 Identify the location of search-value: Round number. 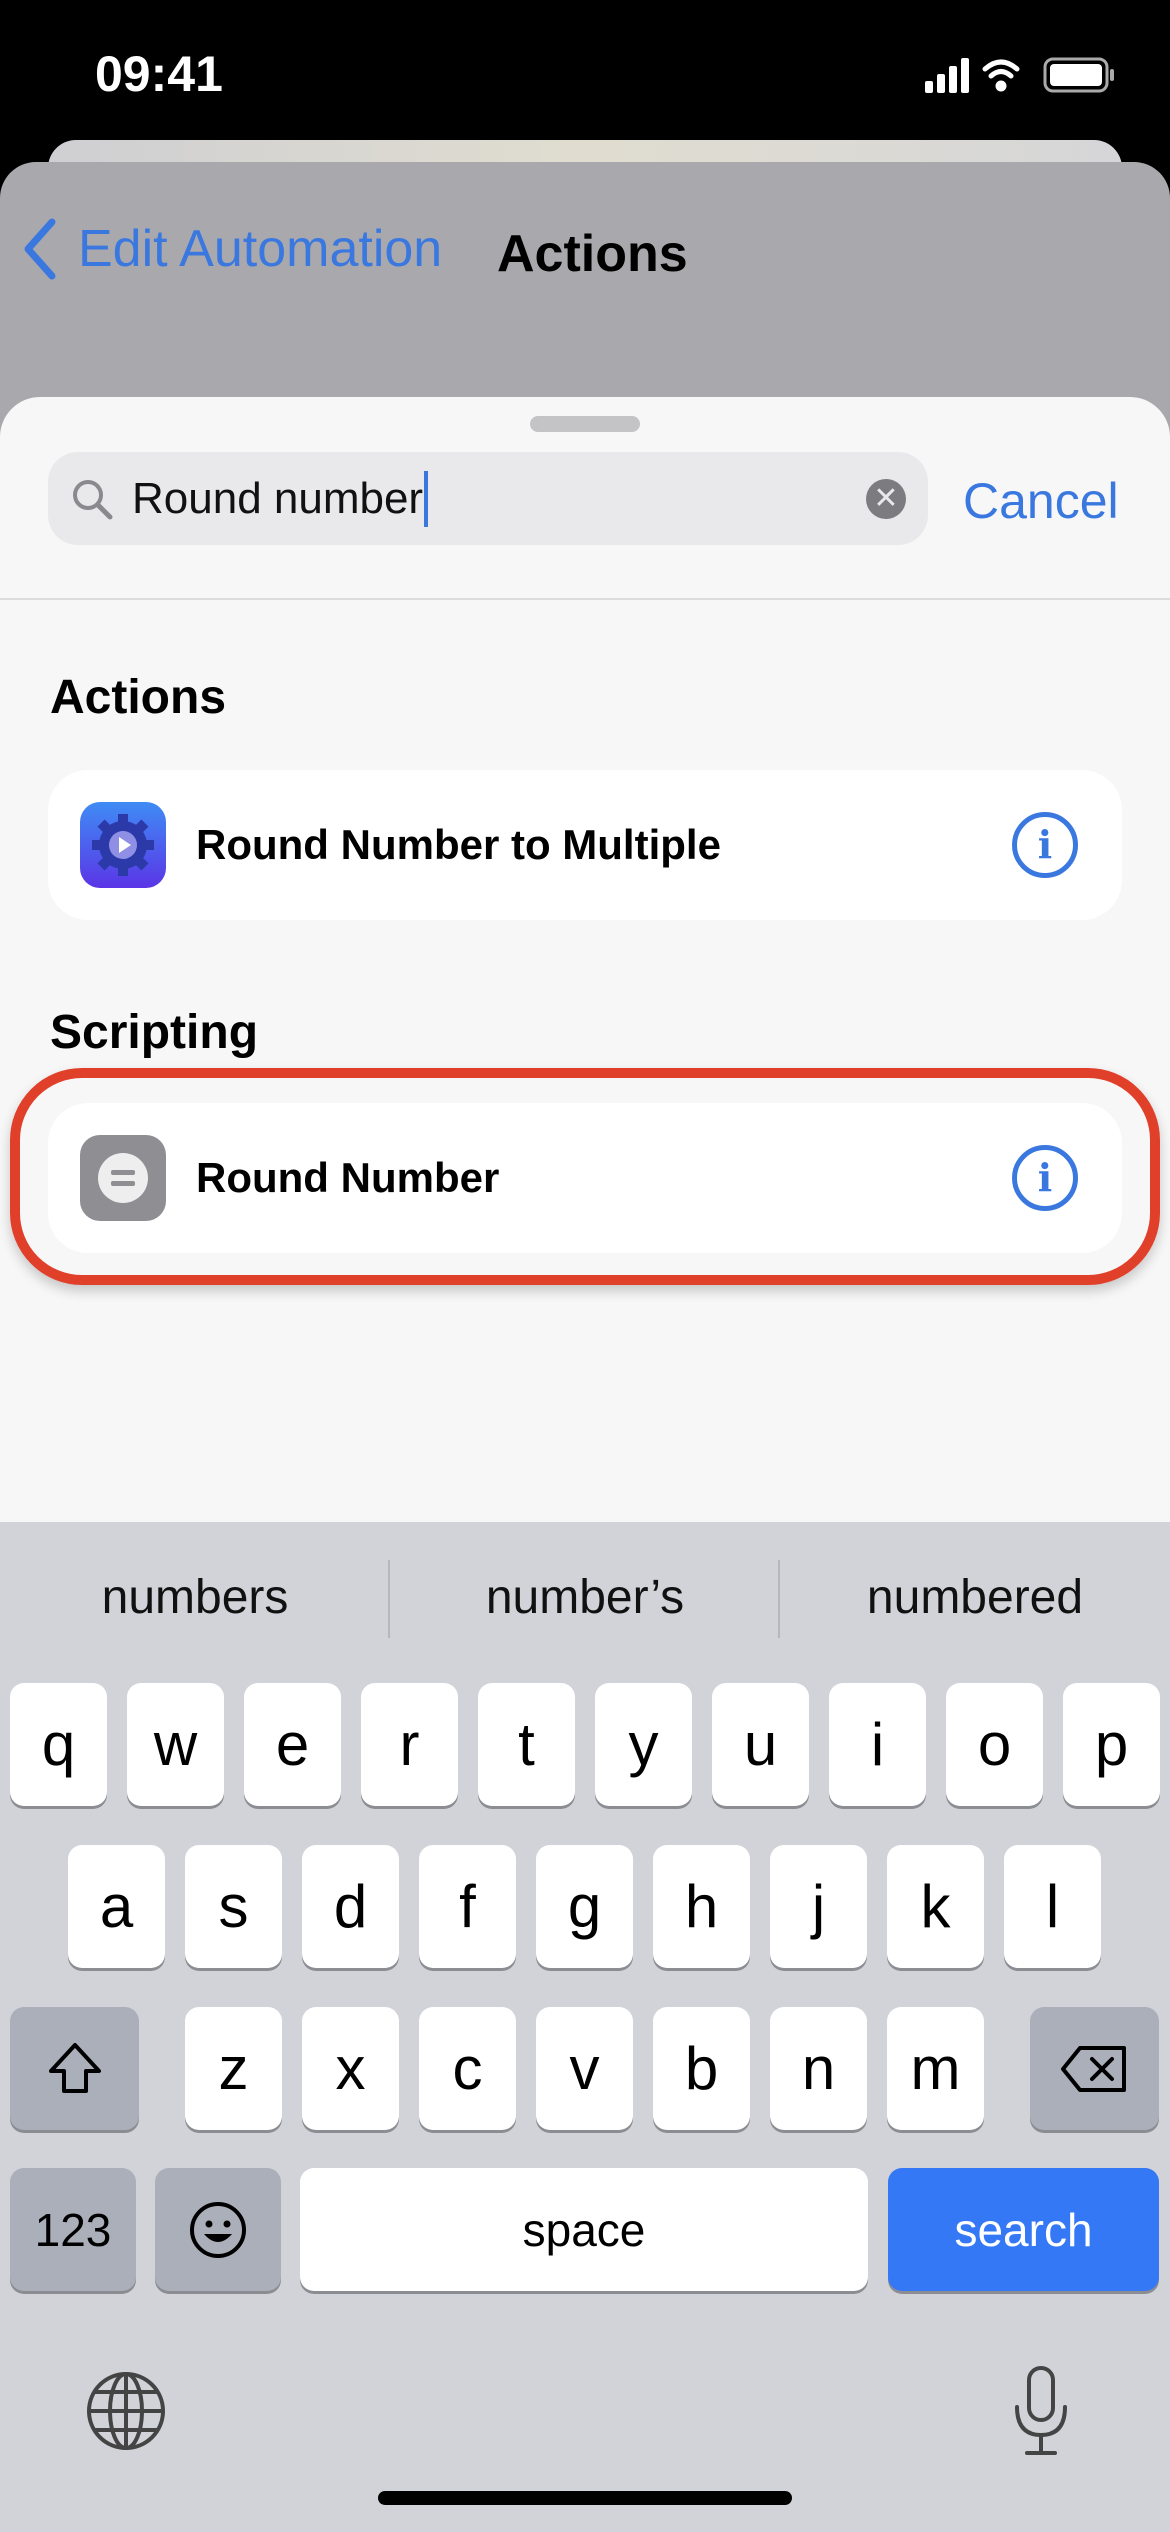
(278, 498).